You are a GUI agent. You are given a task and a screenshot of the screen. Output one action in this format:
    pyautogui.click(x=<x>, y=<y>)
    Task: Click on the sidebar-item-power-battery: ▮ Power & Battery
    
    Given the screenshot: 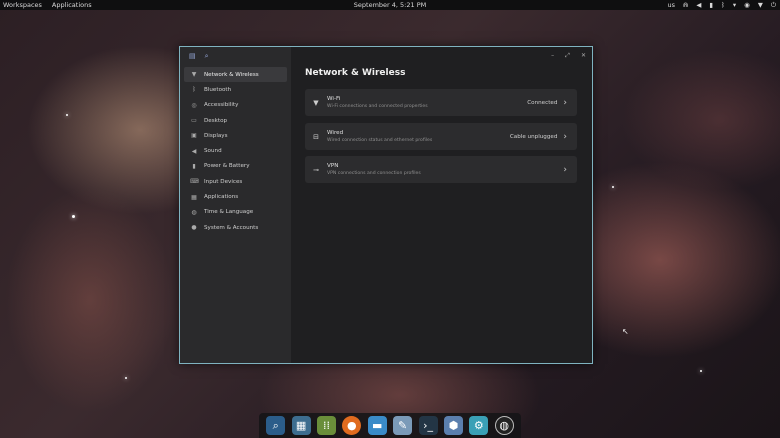 What is the action you would take?
    pyautogui.click(x=235, y=166)
    